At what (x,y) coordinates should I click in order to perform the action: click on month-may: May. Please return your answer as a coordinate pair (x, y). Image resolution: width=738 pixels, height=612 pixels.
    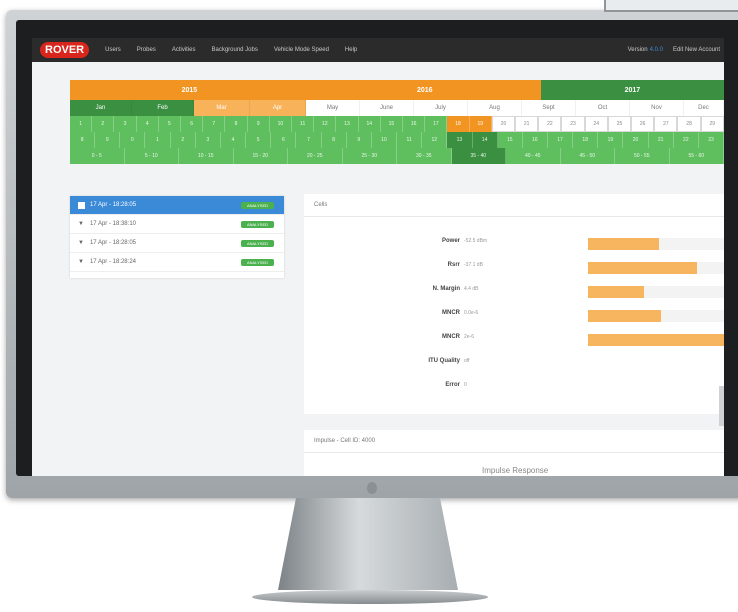
    Looking at the image, I should click on (333, 108).